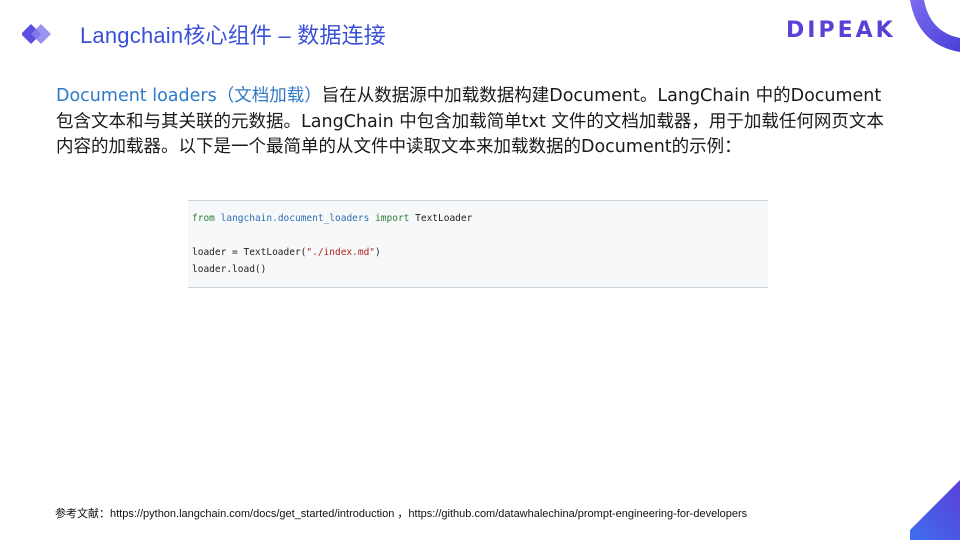 The image size is (960, 540). Describe the element at coordinates (233, 35) in the screenshot. I see `page-title: Langchain核心组件 – 数据连接` at that location.